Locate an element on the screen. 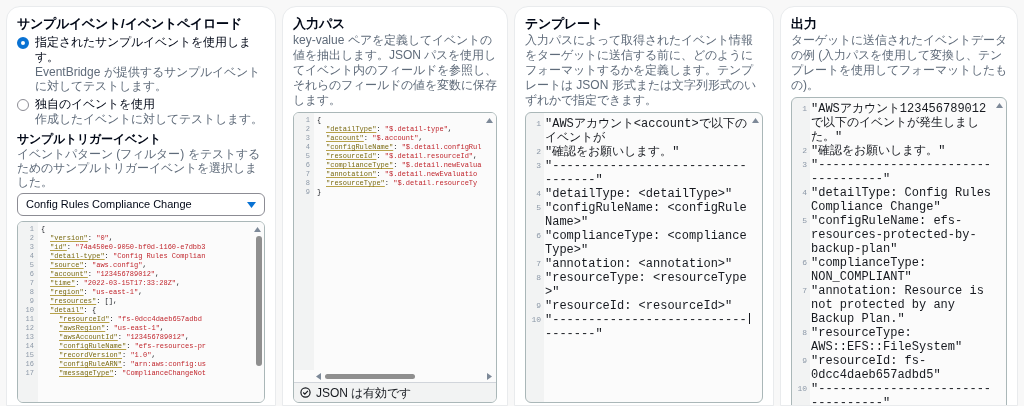 This screenshot has height=406, width=1024. panel-description: 入力パスによって取得されたイベント情報をターゲットに送信する前に、どのようにフォーマットするかを定義します。テンプレートは JSON 形式または文字列形式のいずれかで指定できます。 is located at coordinates (641, 70).